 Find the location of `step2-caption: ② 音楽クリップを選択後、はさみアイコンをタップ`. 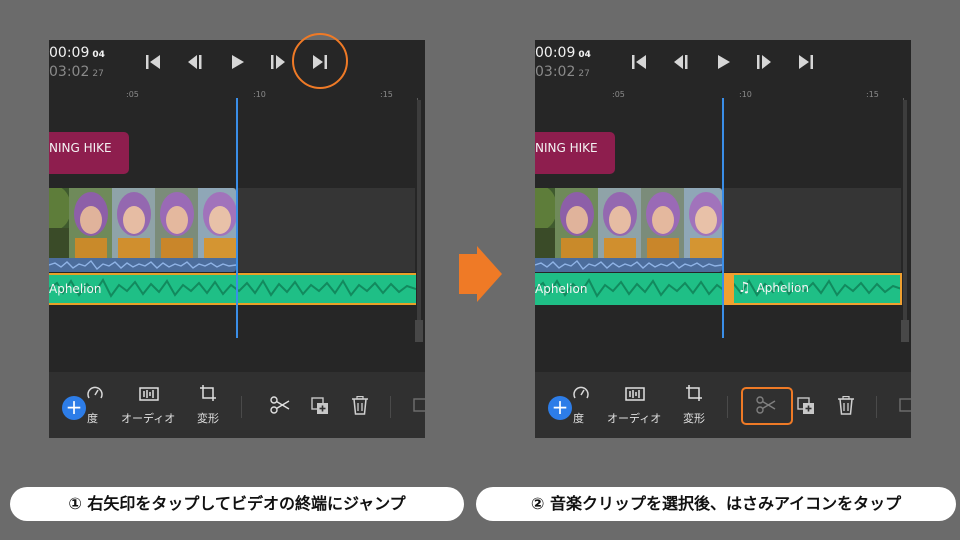

step2-caption: ② 音楽クリップを選択後、はさみアイコンをタップ is located at coordinates (716, 504).